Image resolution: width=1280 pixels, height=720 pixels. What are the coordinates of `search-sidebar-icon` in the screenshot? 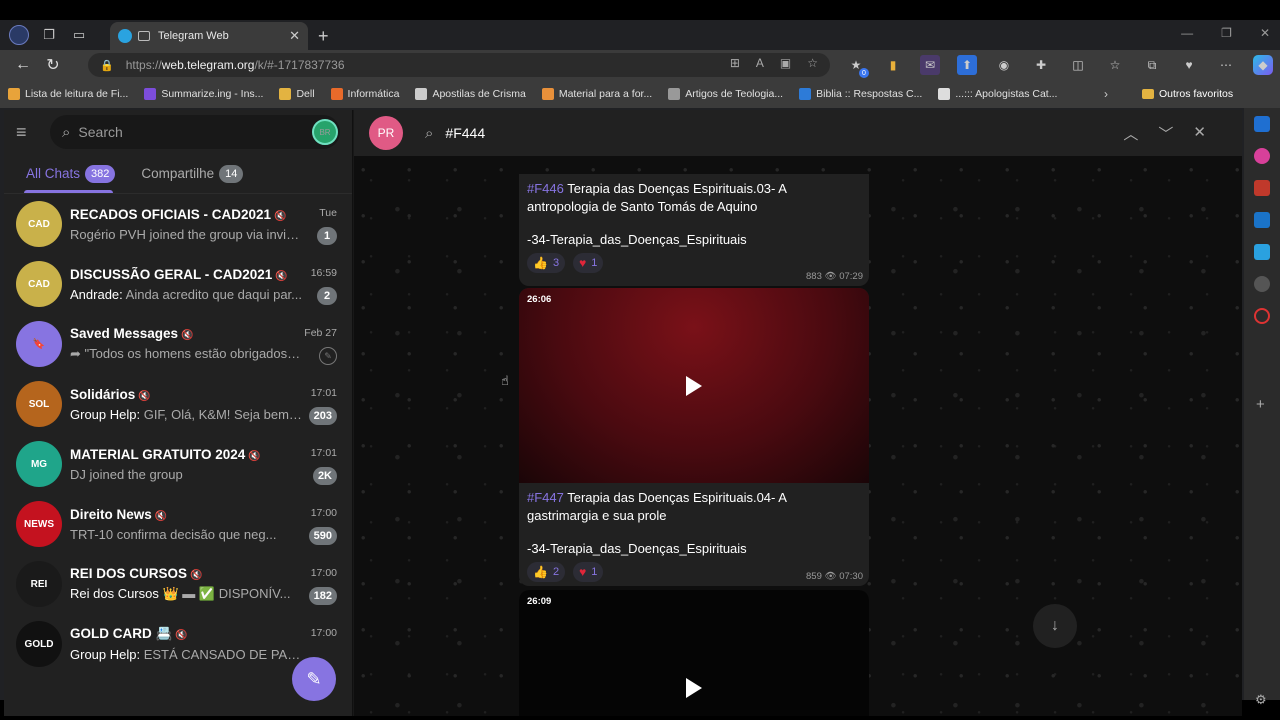 It's located at (1262, 124).